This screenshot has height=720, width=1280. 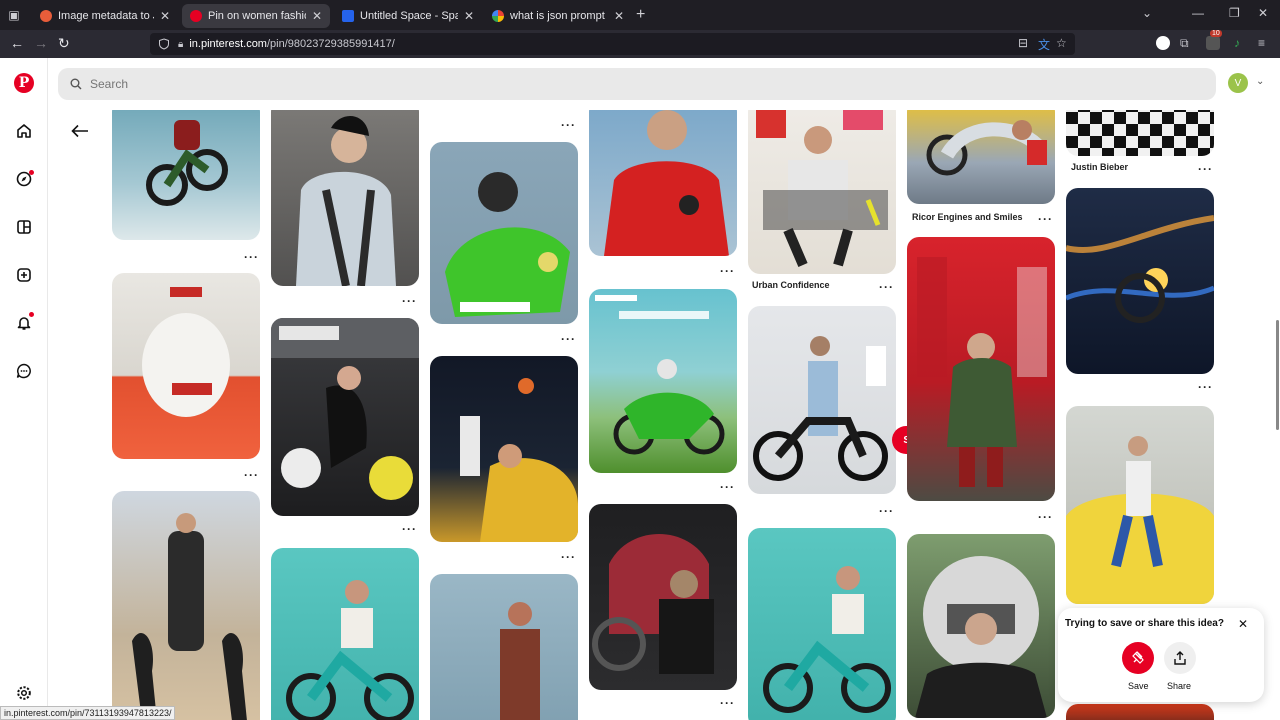 I want to click on account-chevron-down-icon: ⌄, so click(x=1260, y=81).